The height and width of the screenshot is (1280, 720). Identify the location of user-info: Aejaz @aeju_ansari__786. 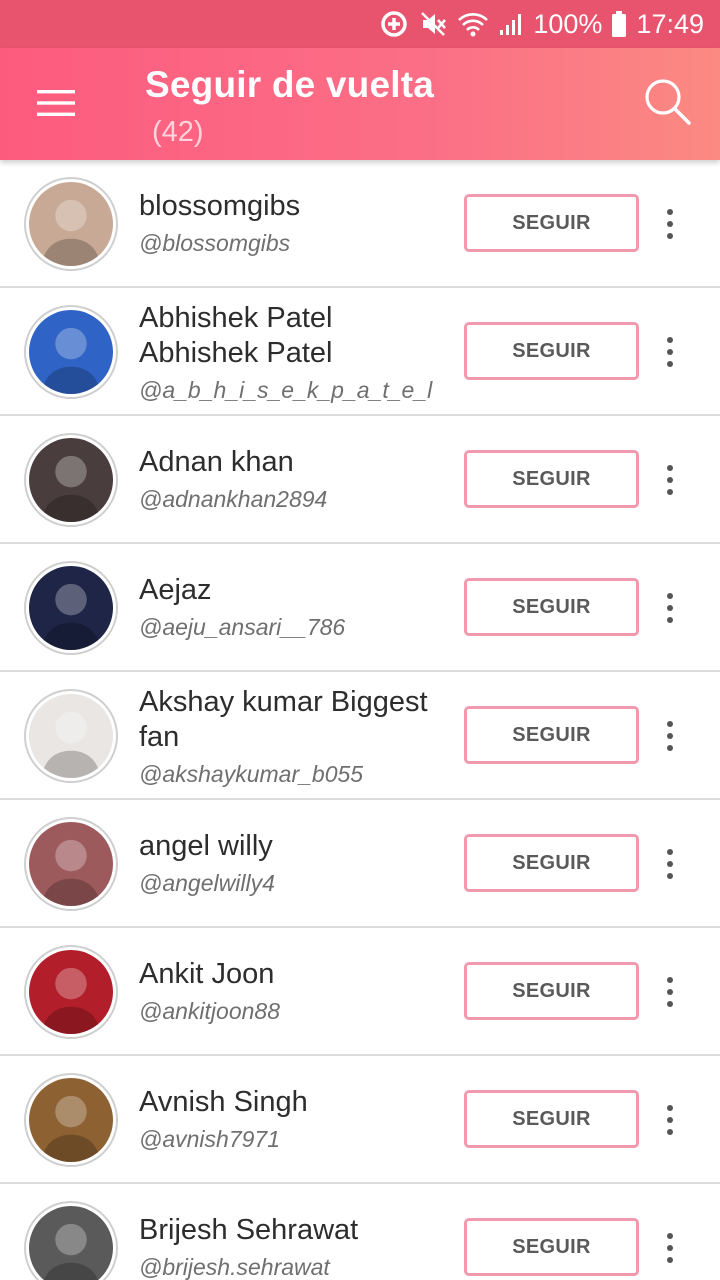
(294, 607).